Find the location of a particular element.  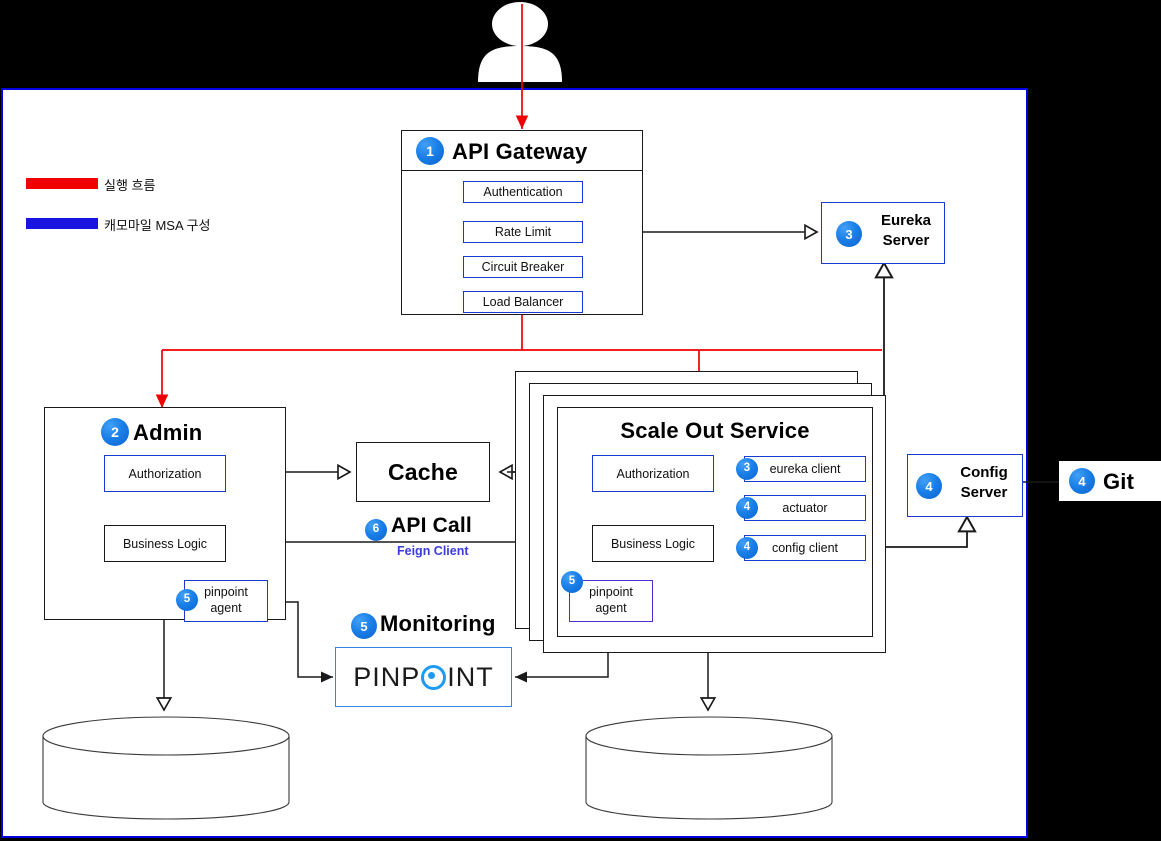

admin-database is located at coordinates (166, 765).